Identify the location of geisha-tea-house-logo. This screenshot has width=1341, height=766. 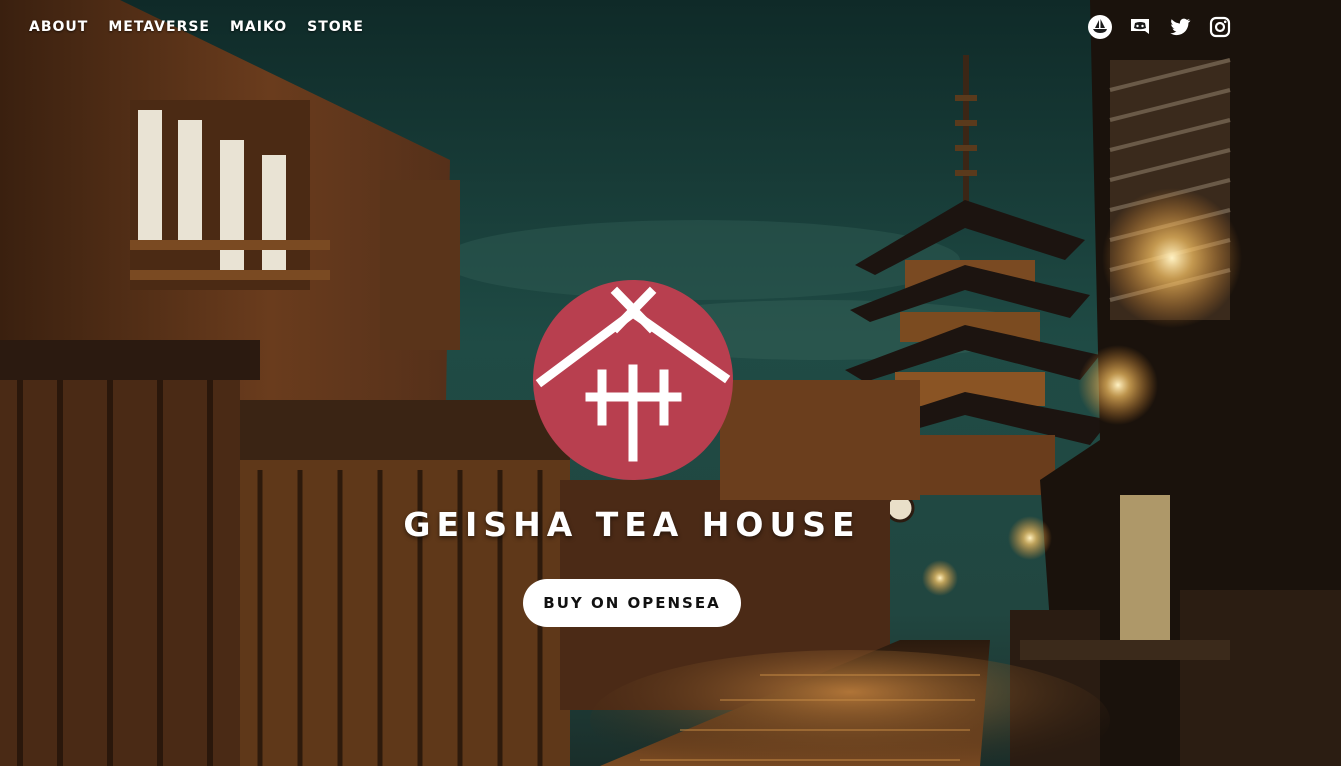
(633, 380).